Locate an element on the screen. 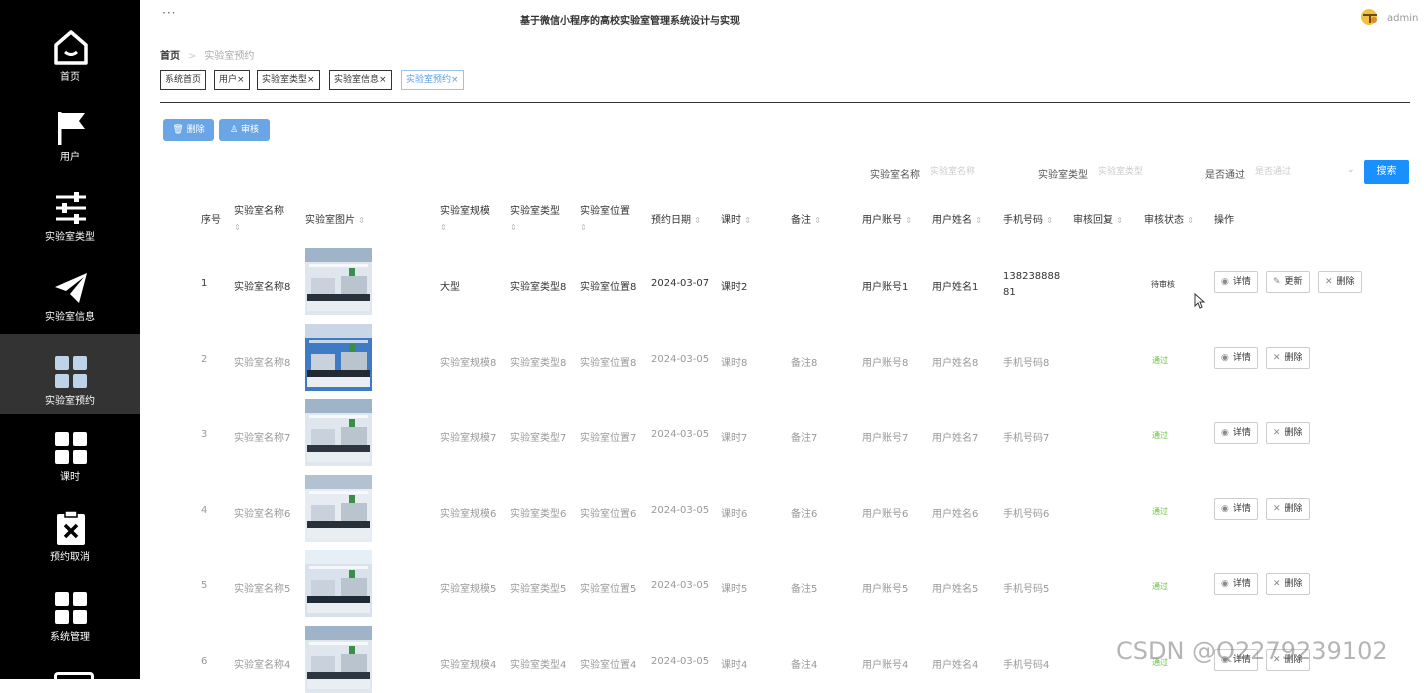 The height and width of the screenshot is (693, 1424). search-button: 搜索 is located at coordinates (1386, 172).